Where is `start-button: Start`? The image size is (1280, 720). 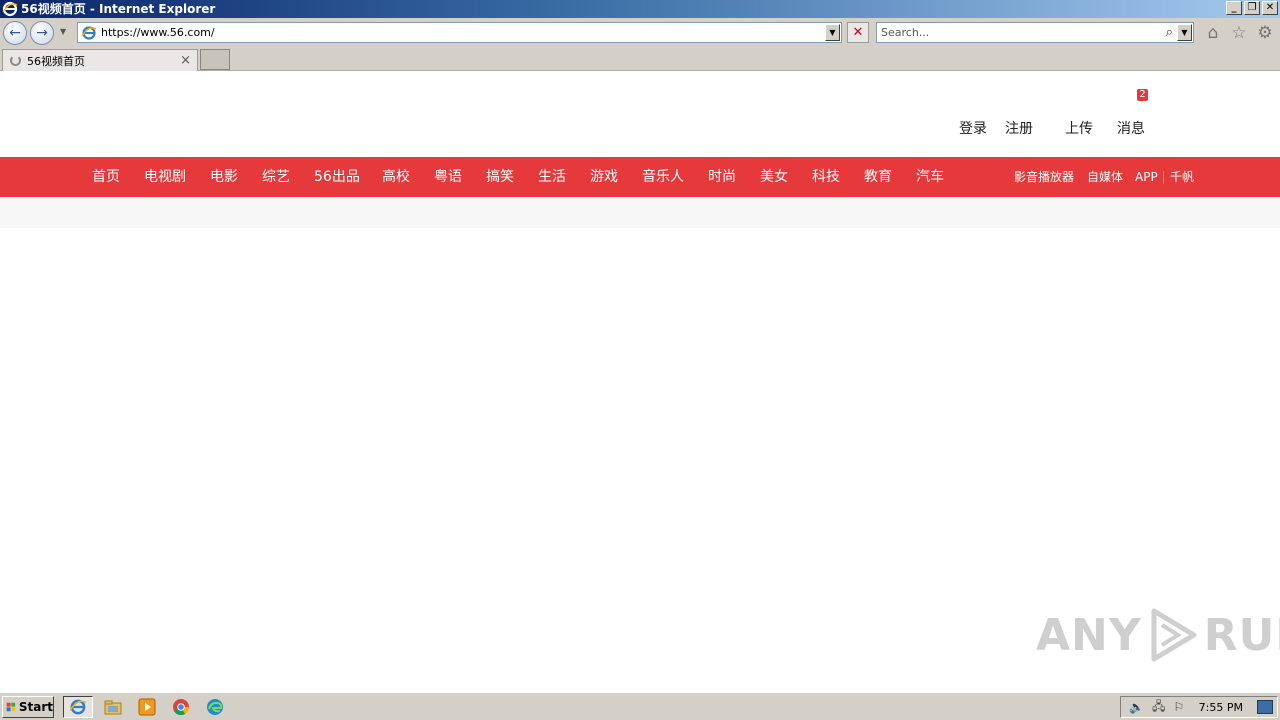 start-button: Start is located at coordinates (28, 707).